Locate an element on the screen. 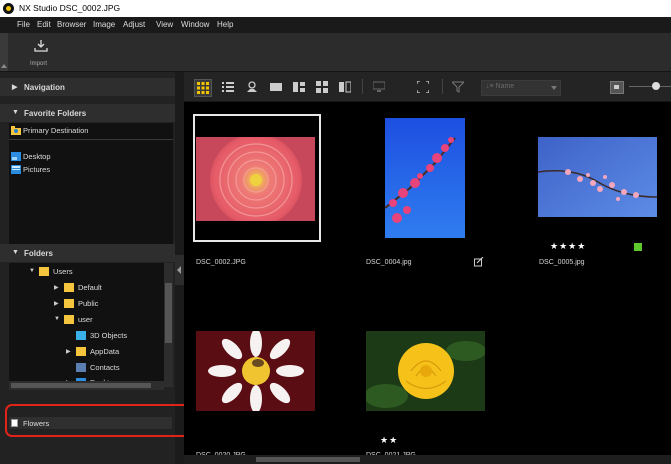  favorite-folders-label: Favorite Folders is located at coordinates (55, 113).